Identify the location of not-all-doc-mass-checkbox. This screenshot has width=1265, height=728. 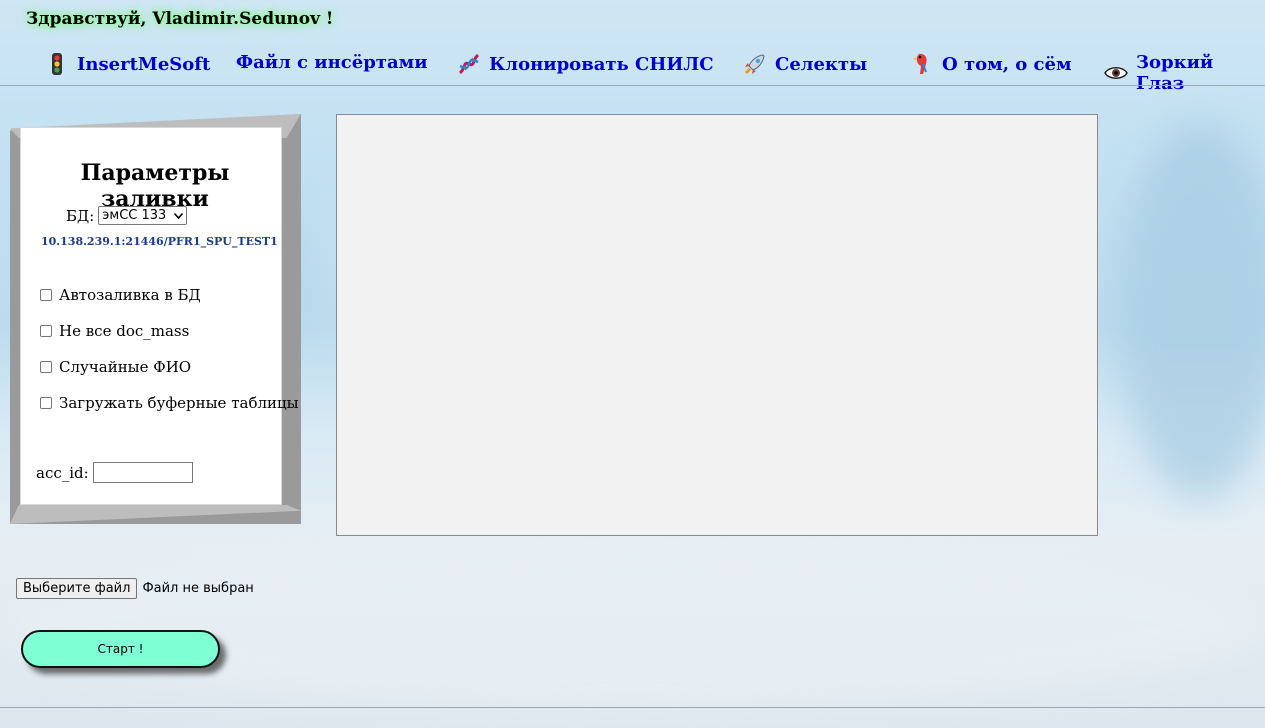
(46, 331).